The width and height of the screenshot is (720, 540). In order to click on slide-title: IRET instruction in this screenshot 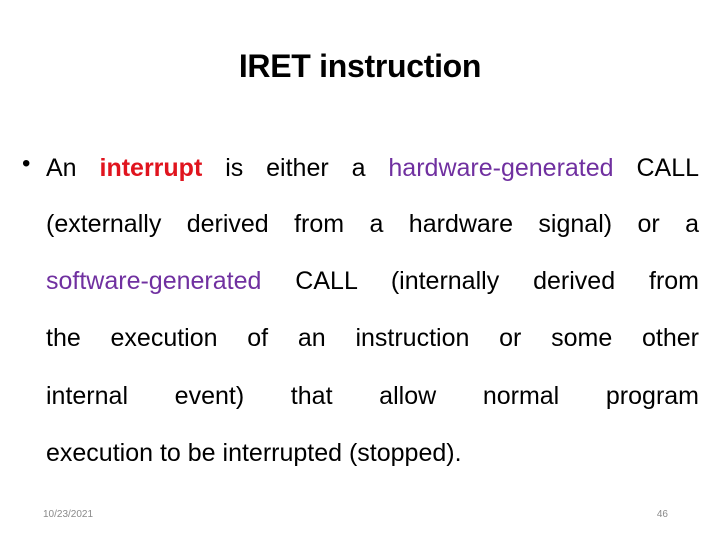, I will do `click(360, 66)`.